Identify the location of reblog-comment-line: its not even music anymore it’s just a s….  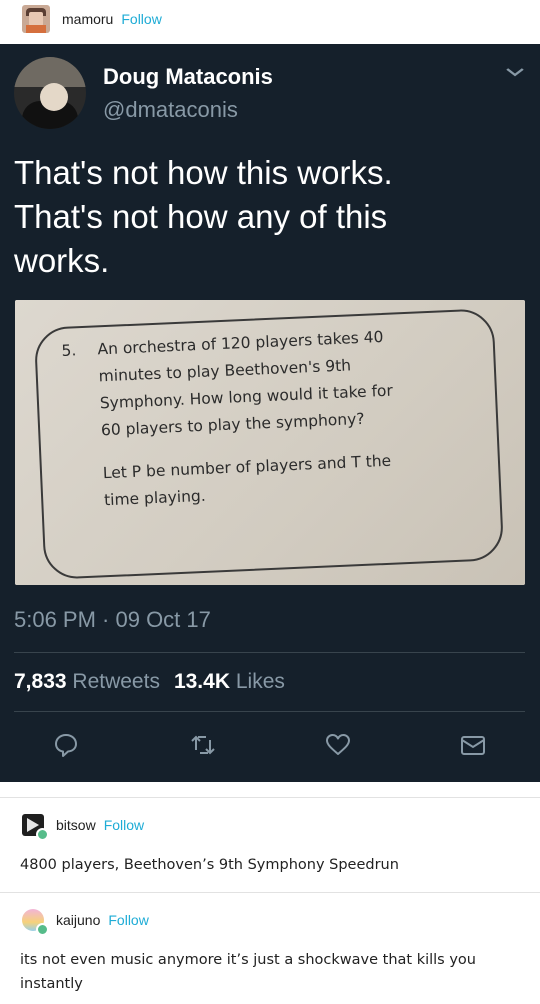
(248, 960).